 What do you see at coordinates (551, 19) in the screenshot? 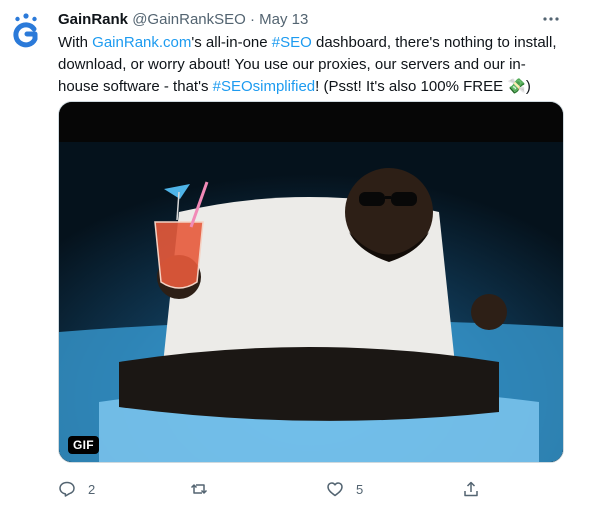
I see `more-icon` at bounding box center [551, 19].